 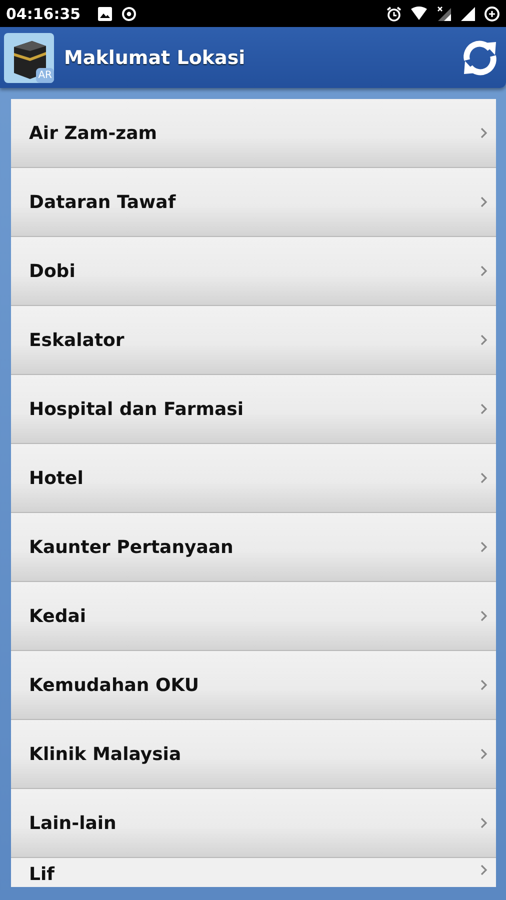 I want to click on icon-label: AR, so click(x=45, y=75).